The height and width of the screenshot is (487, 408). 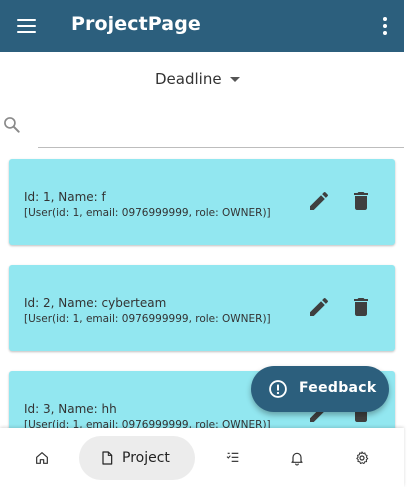 I want to click on bell-icon, so click(x=297, y=459).